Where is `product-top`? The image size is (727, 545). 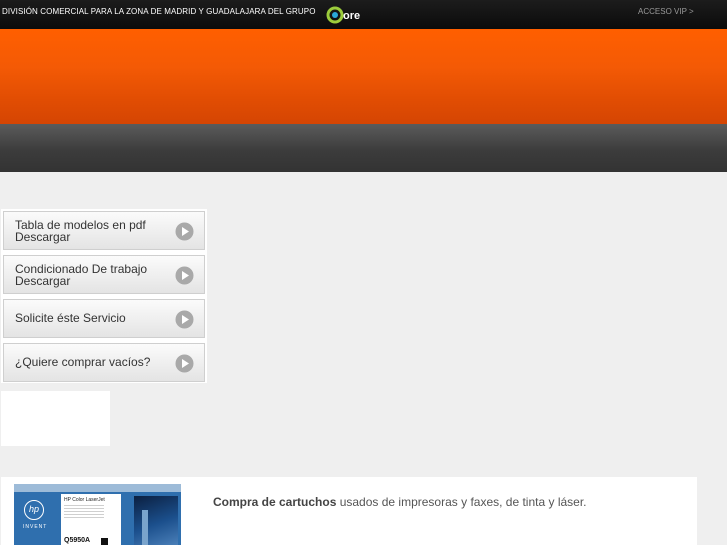 product-top is located at coordinates (97, 488).